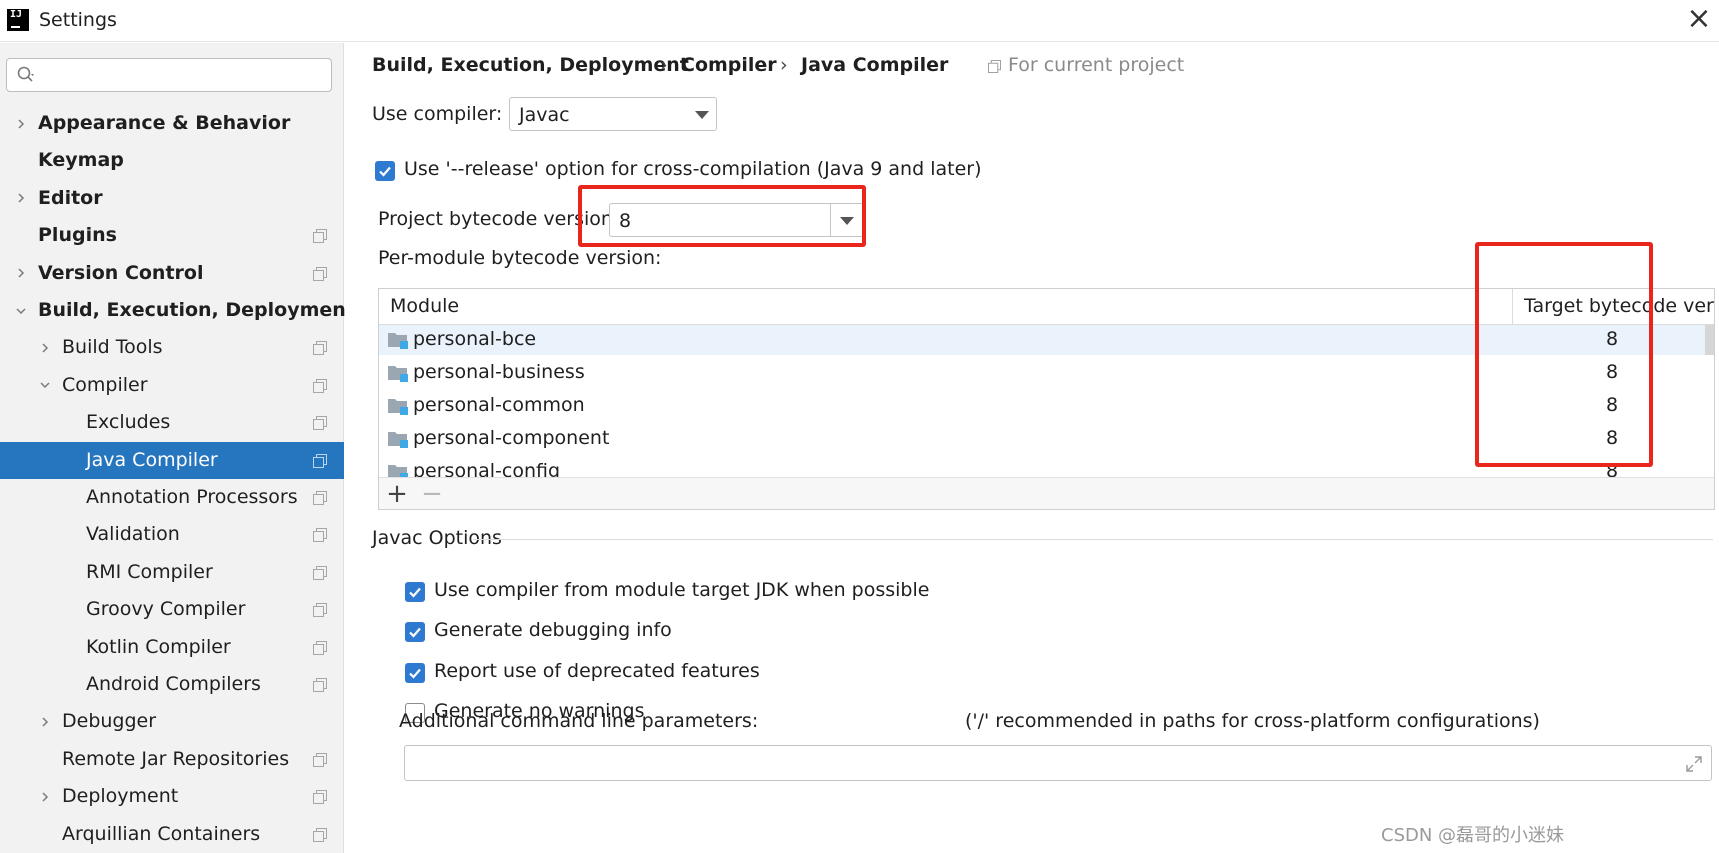 The width and height of the screenshot is (1719, 853). What do you see at coordinates (172, 534) in the screenshot?
I see `sidebar-item-validation: Validation` at bounding box center [172, 534].